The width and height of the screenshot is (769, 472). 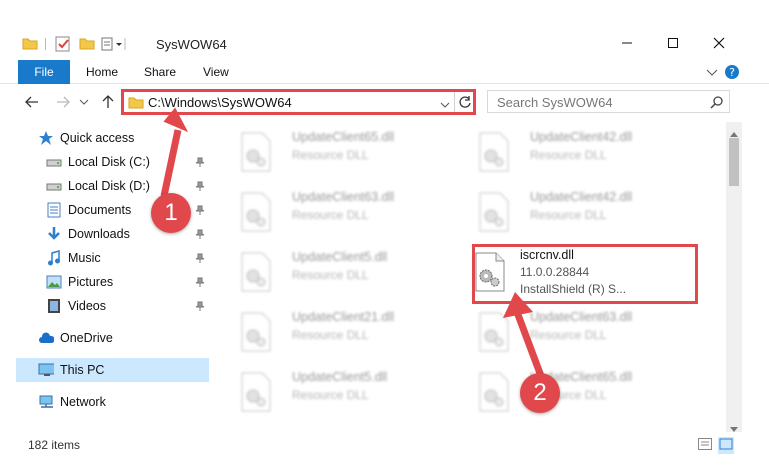 What do you see at coordinates (454, 102) in the screenshot?
I see `address-divider` at bounding box center [454, 102].